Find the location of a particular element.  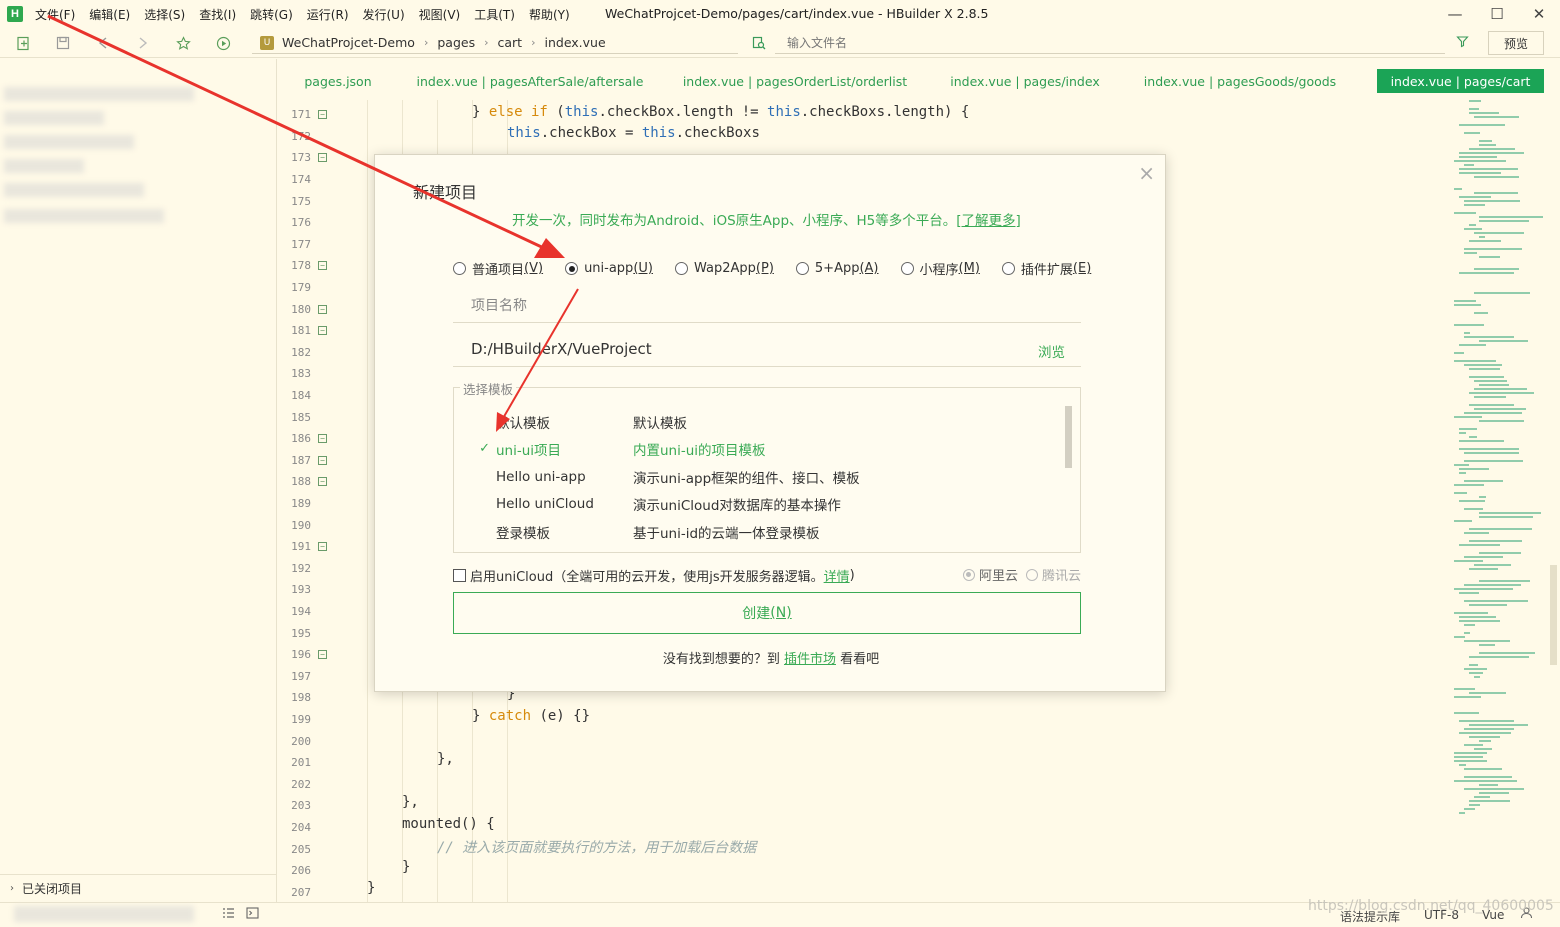

tab-orderlist: index.vue | pagesOrderList/orderlist is located at coordinates (795, 81).